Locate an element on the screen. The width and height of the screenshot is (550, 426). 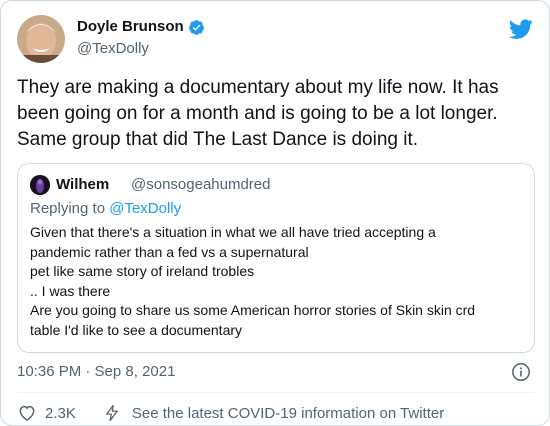
replying-to-prefix: Replying to is located at coordinates (70, 208).